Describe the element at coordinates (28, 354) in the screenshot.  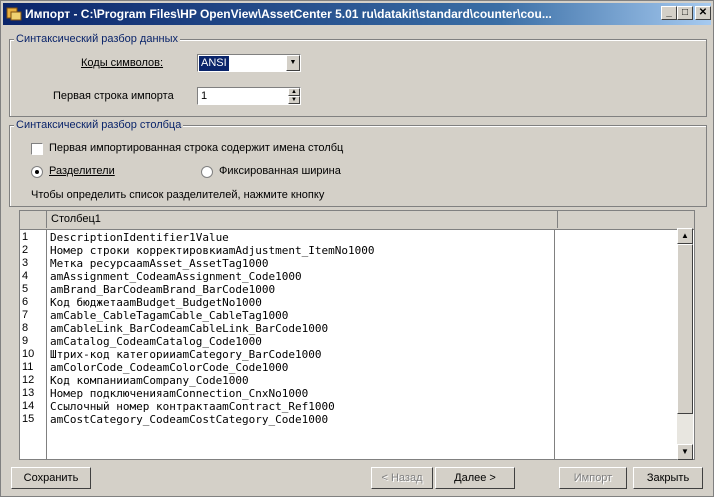
I see `row-number: 10` at that location.